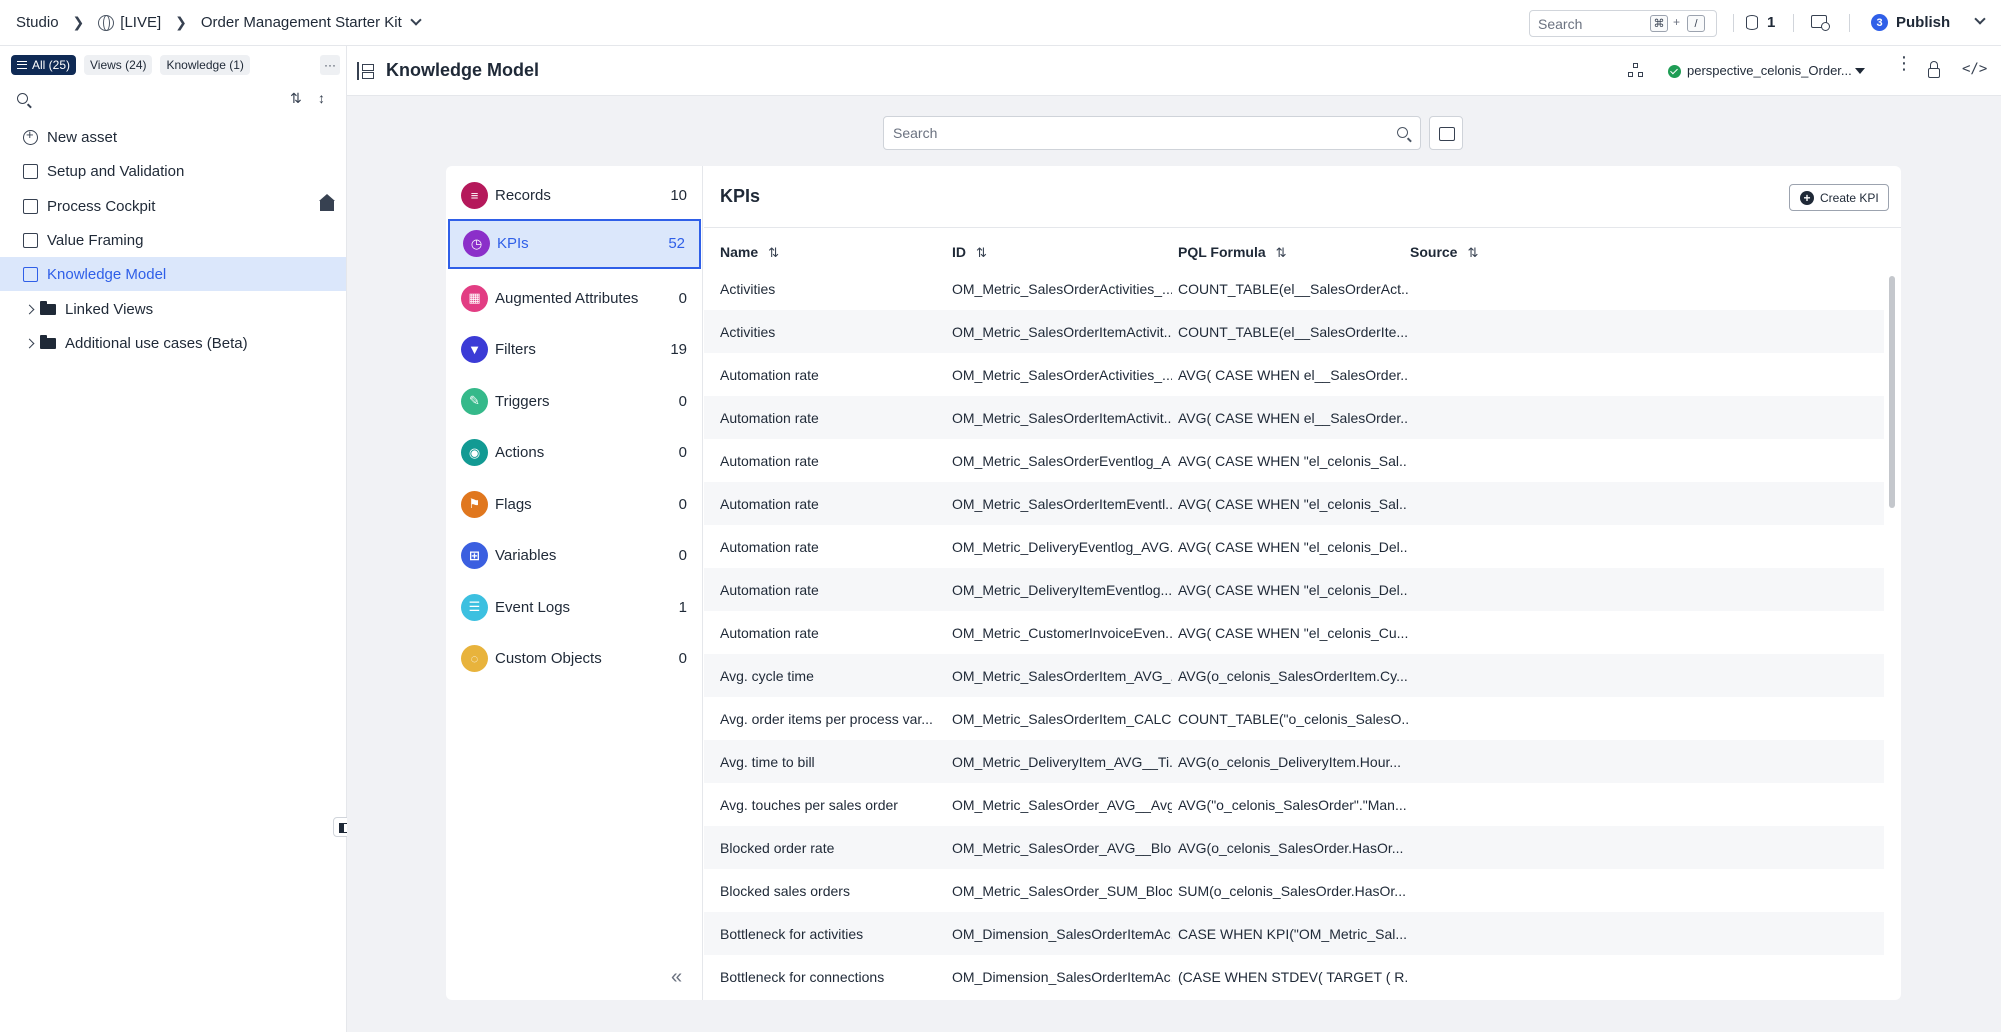 The height and width of the screenshot is (1032, 2001). Describe the element at coordinates (574, 453) in the screenshot. I see `category-item-actions: ◉ Actions 0` at that location.